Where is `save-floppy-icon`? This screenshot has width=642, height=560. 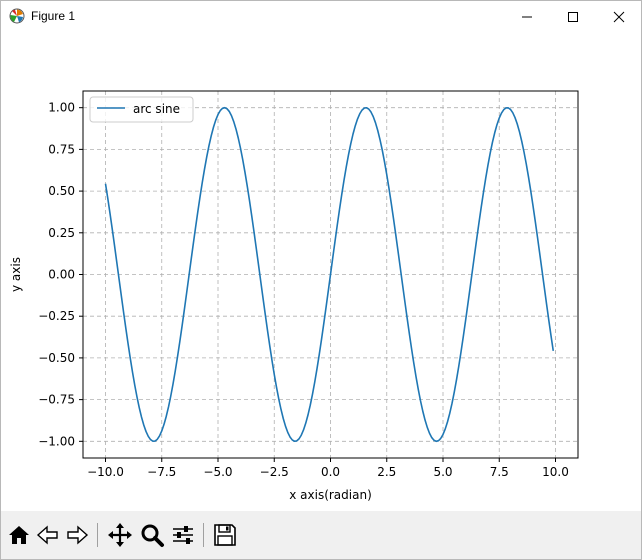 save-floppy-icon is located at coordinates (225, 535).